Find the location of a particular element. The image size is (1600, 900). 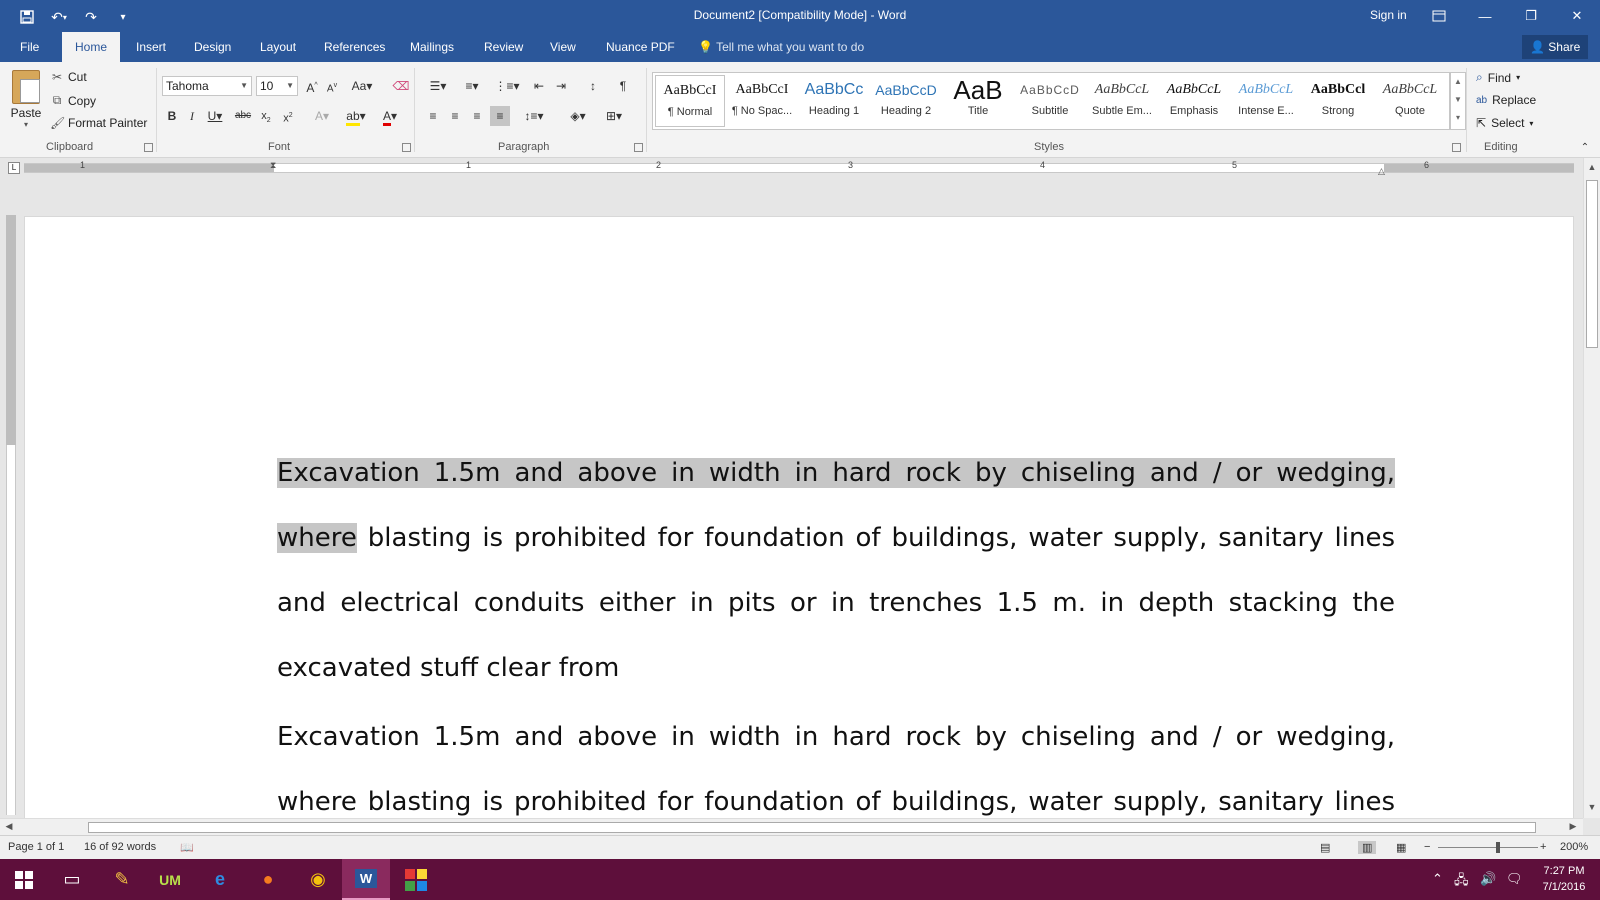

read-mode-icon: ▤ is located at coordinates (1325, 847).